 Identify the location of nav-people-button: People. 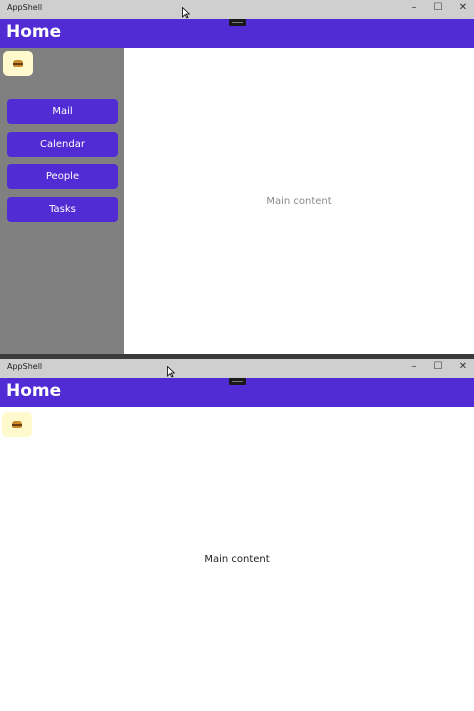
(62, 176).